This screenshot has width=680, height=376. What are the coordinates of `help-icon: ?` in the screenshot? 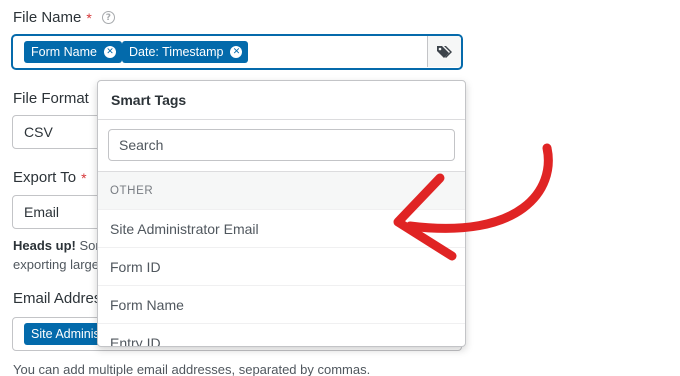 It's located at (108, 17).